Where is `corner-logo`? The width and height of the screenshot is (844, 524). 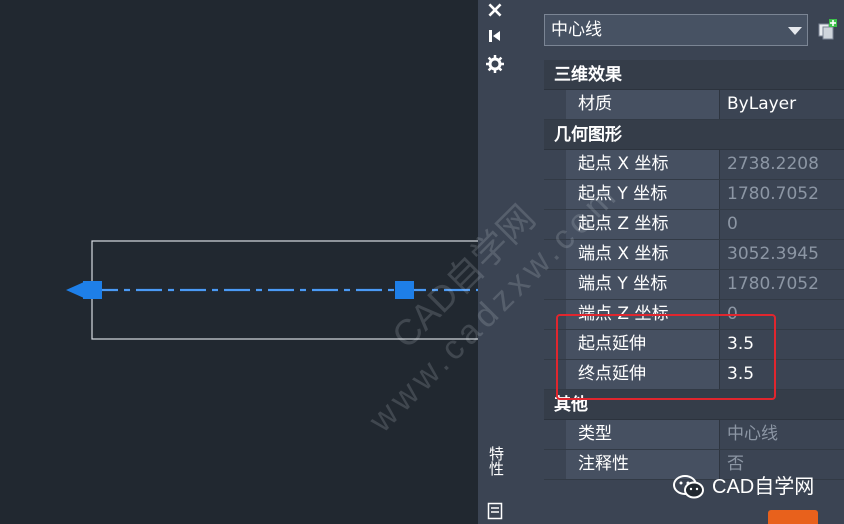
corner-logo is located at coordinates (793, 517).